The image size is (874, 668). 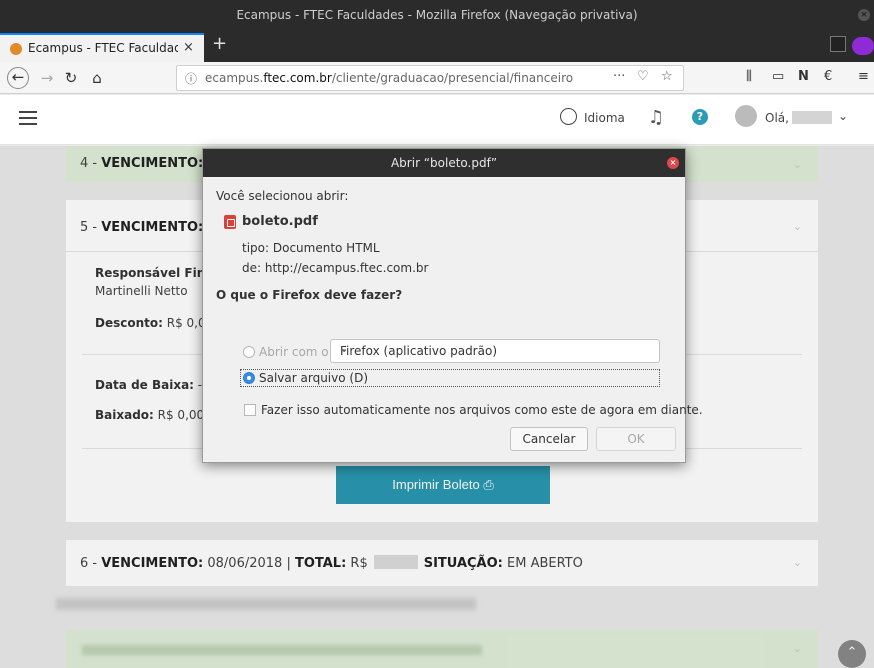 I want to click on avatar, so click(x=746, y=116).